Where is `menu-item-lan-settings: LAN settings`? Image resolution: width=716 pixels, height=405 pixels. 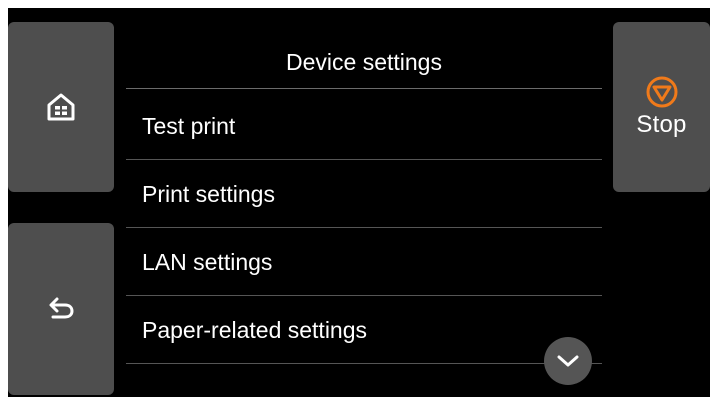 menu-item-lan-settings: LAN settings is located at coordinates (364, 262).